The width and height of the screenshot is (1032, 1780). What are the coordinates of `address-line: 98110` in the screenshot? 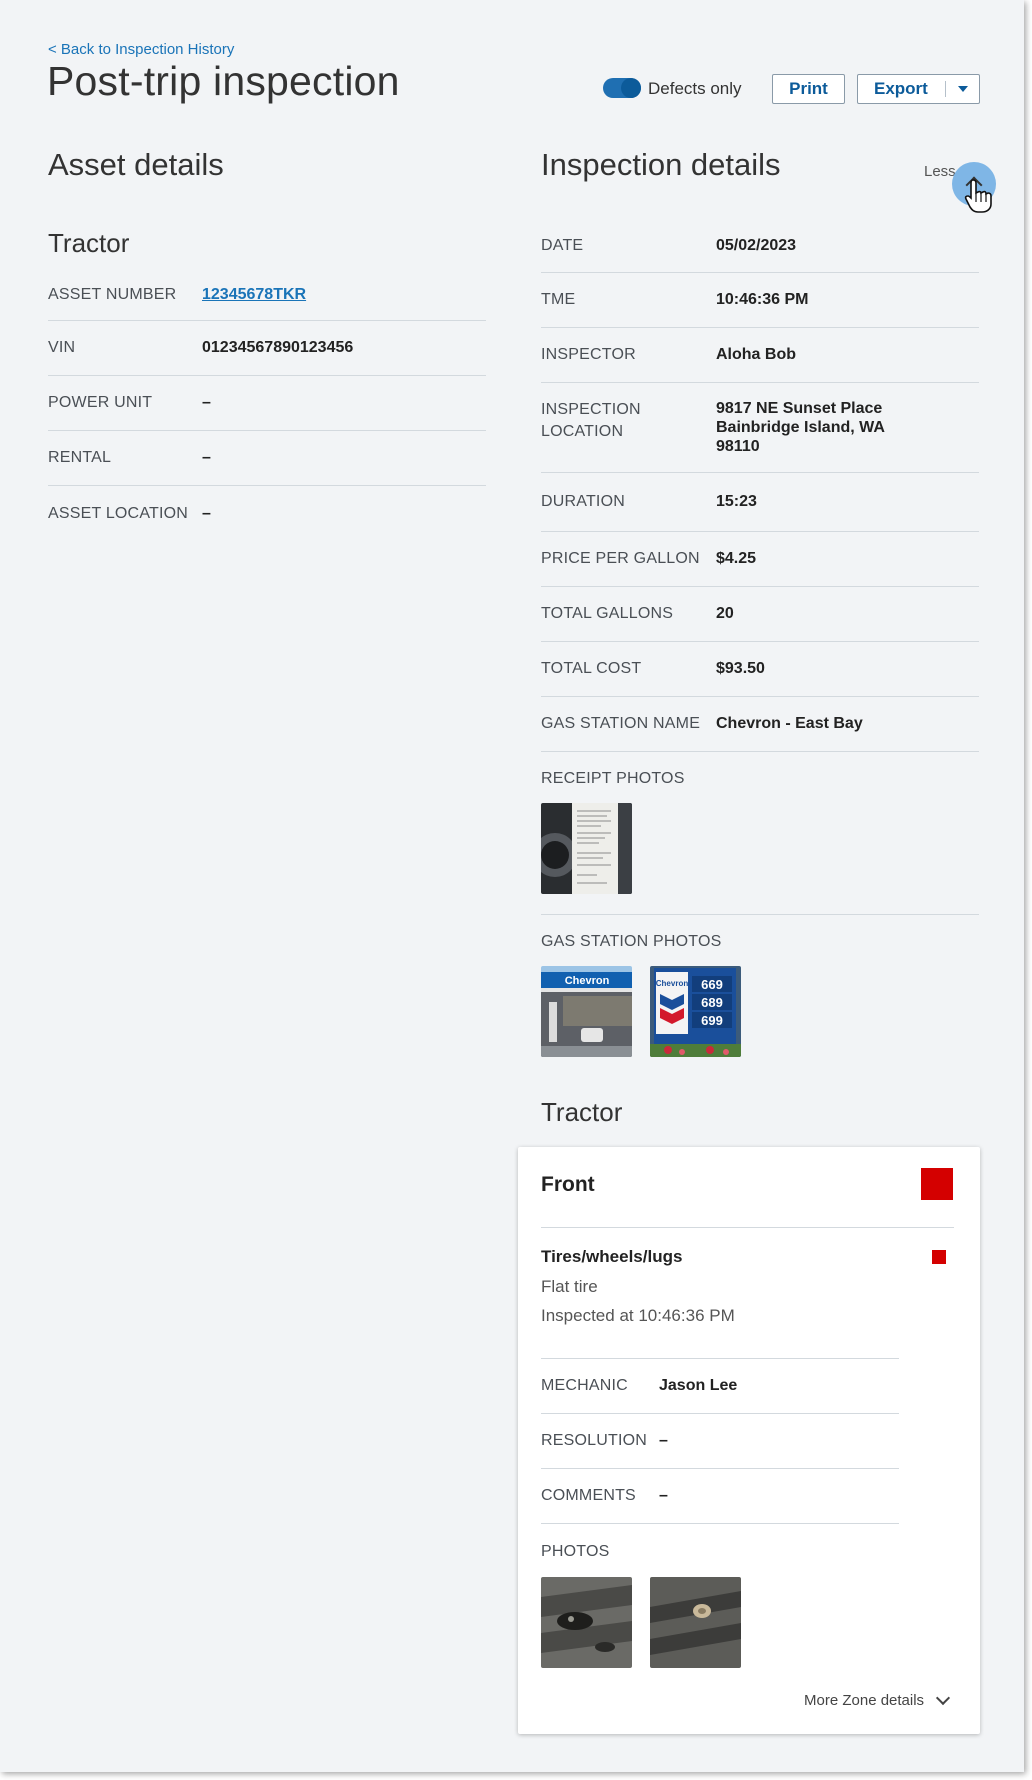 It's located at (738, 446).